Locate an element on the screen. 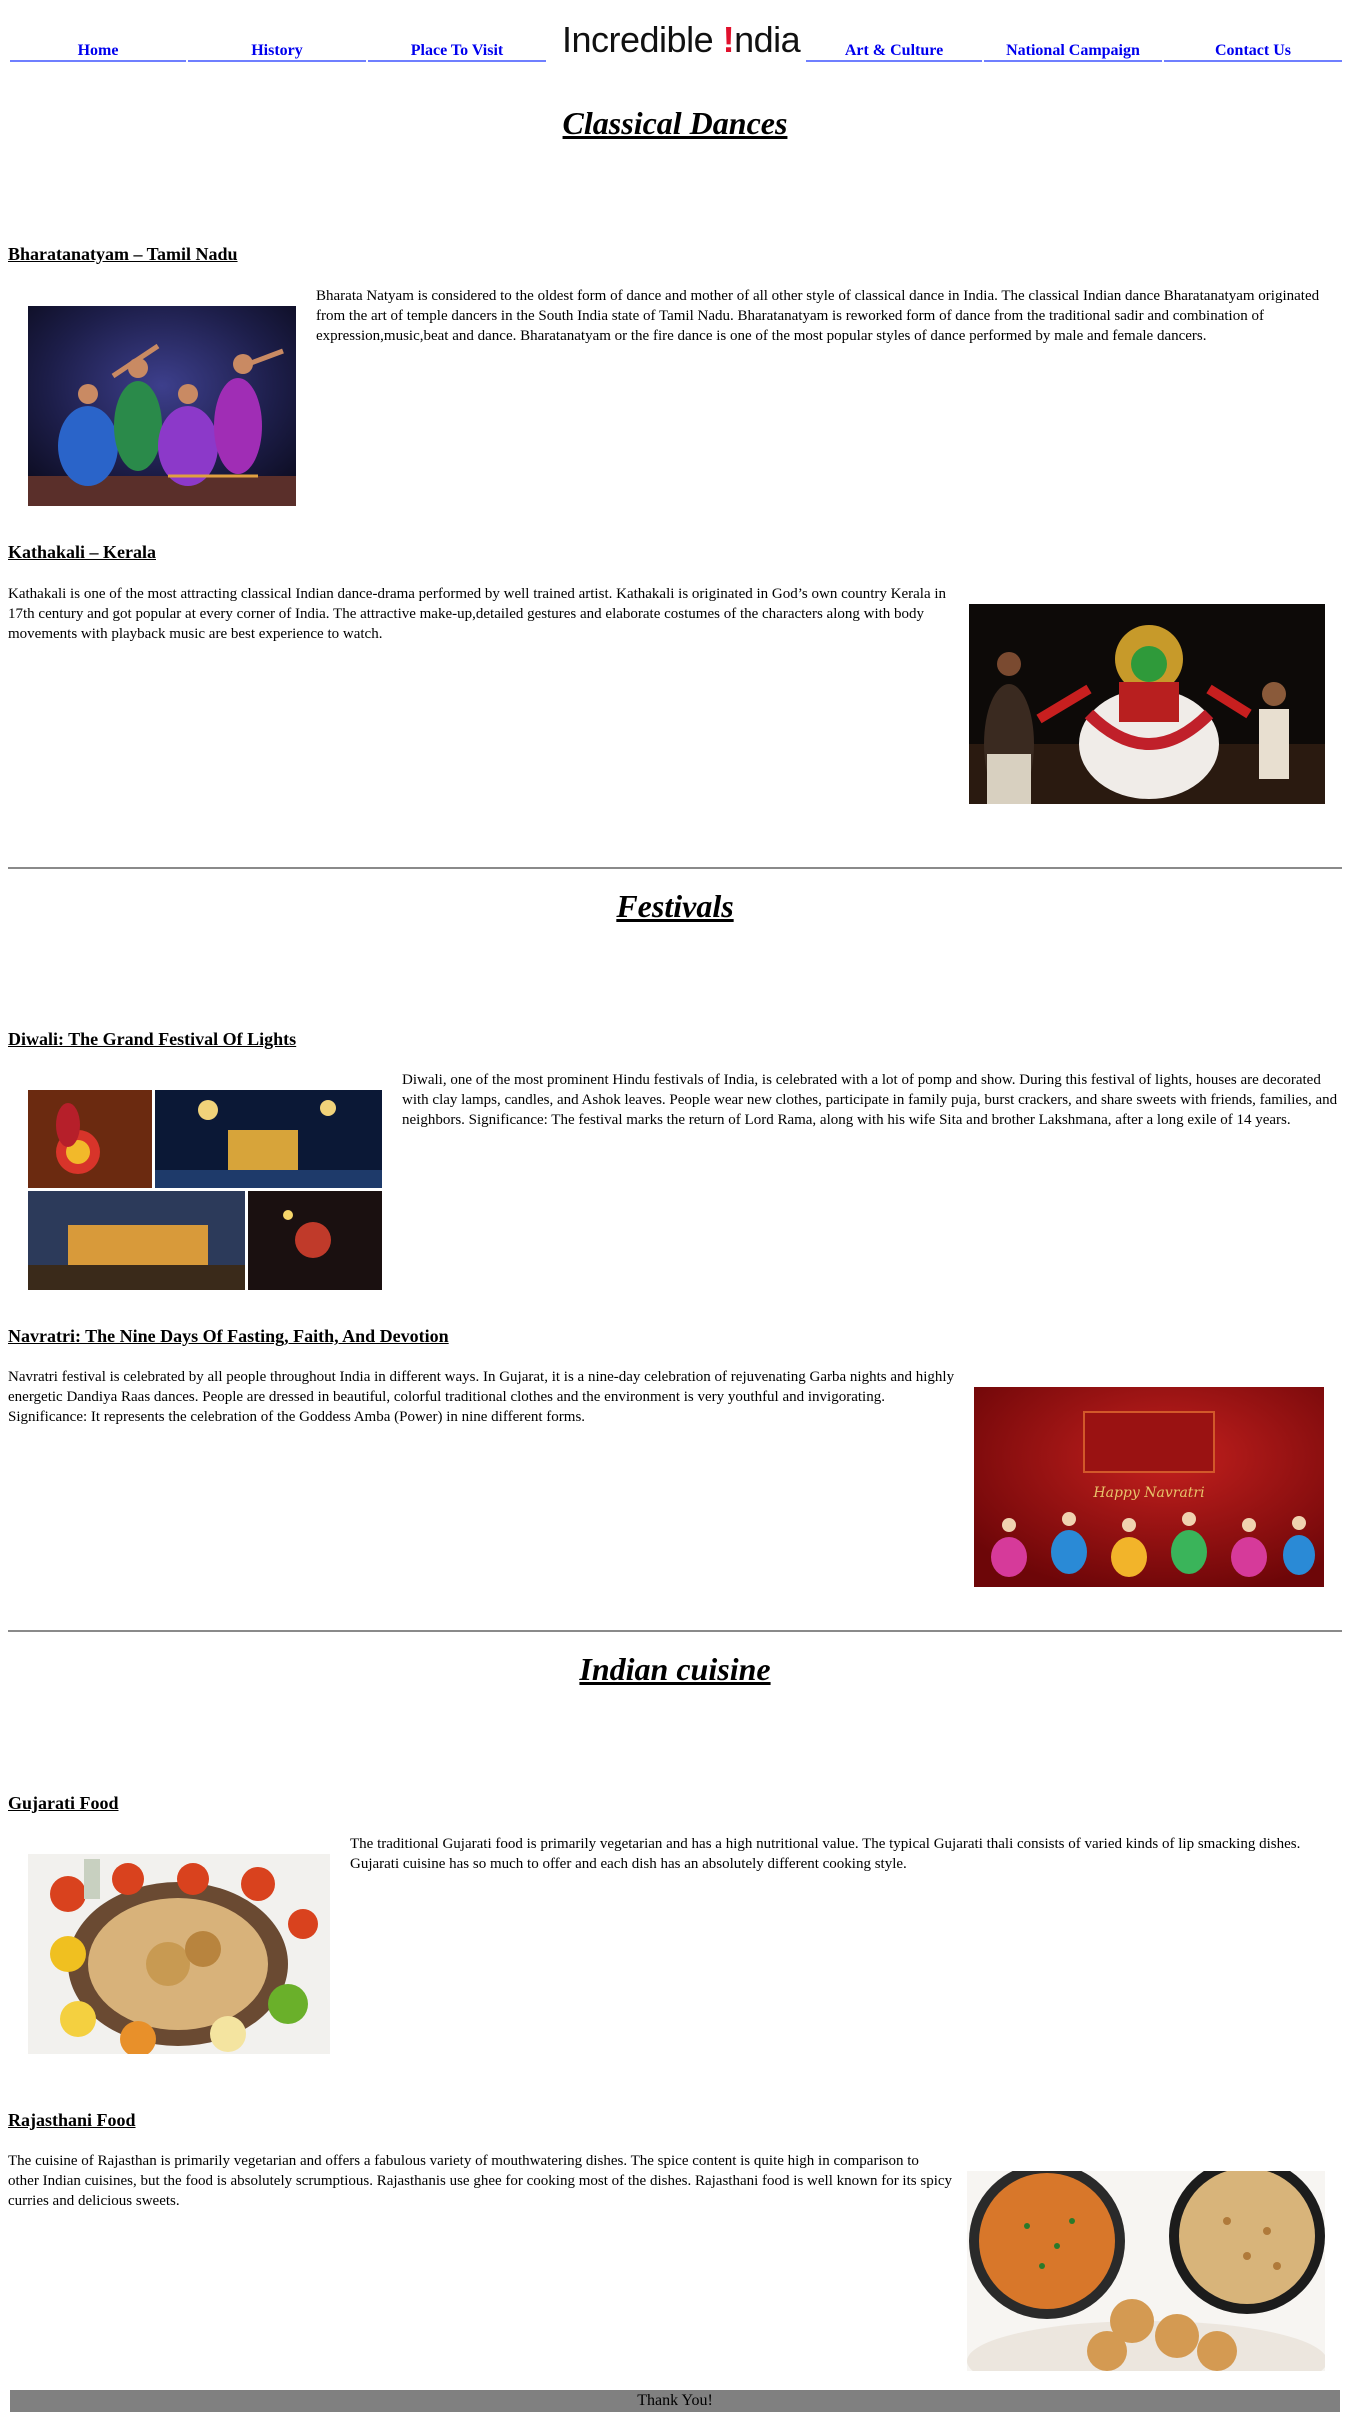  bharatanatyam-heading: Bharatanatyam – Tamil Nadu is located at coordinates (123, 254).